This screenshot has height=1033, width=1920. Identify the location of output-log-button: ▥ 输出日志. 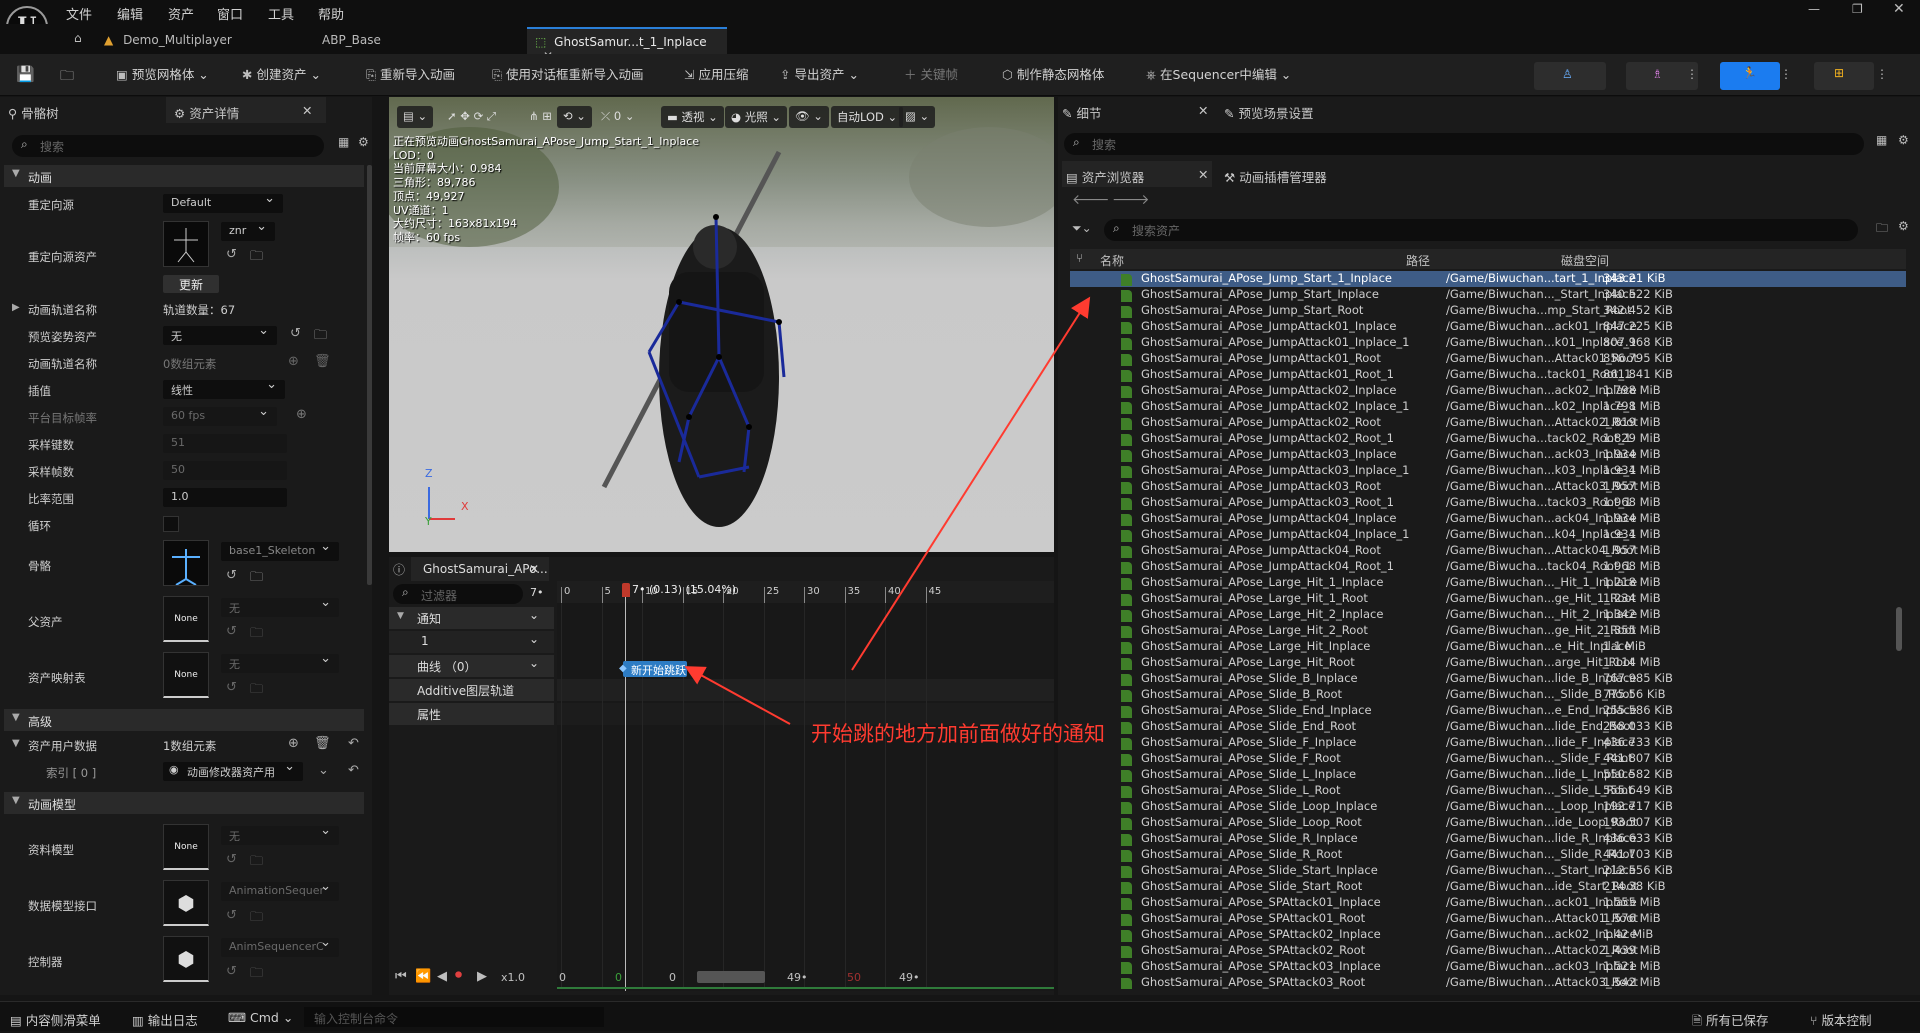
(165, 1019).